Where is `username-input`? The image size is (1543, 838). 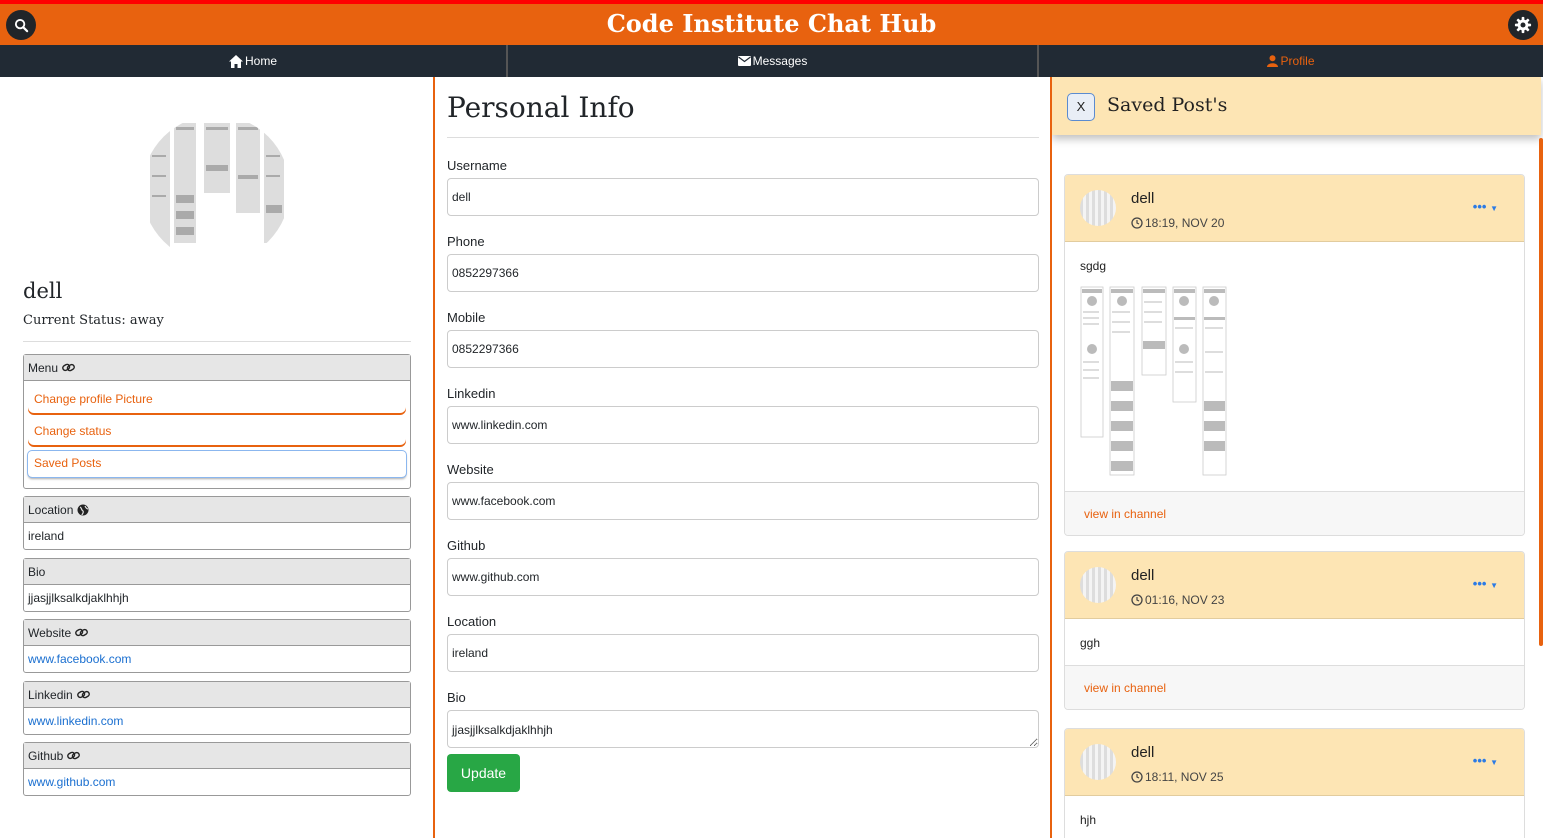 username-input is located at coordinates (743, 197).